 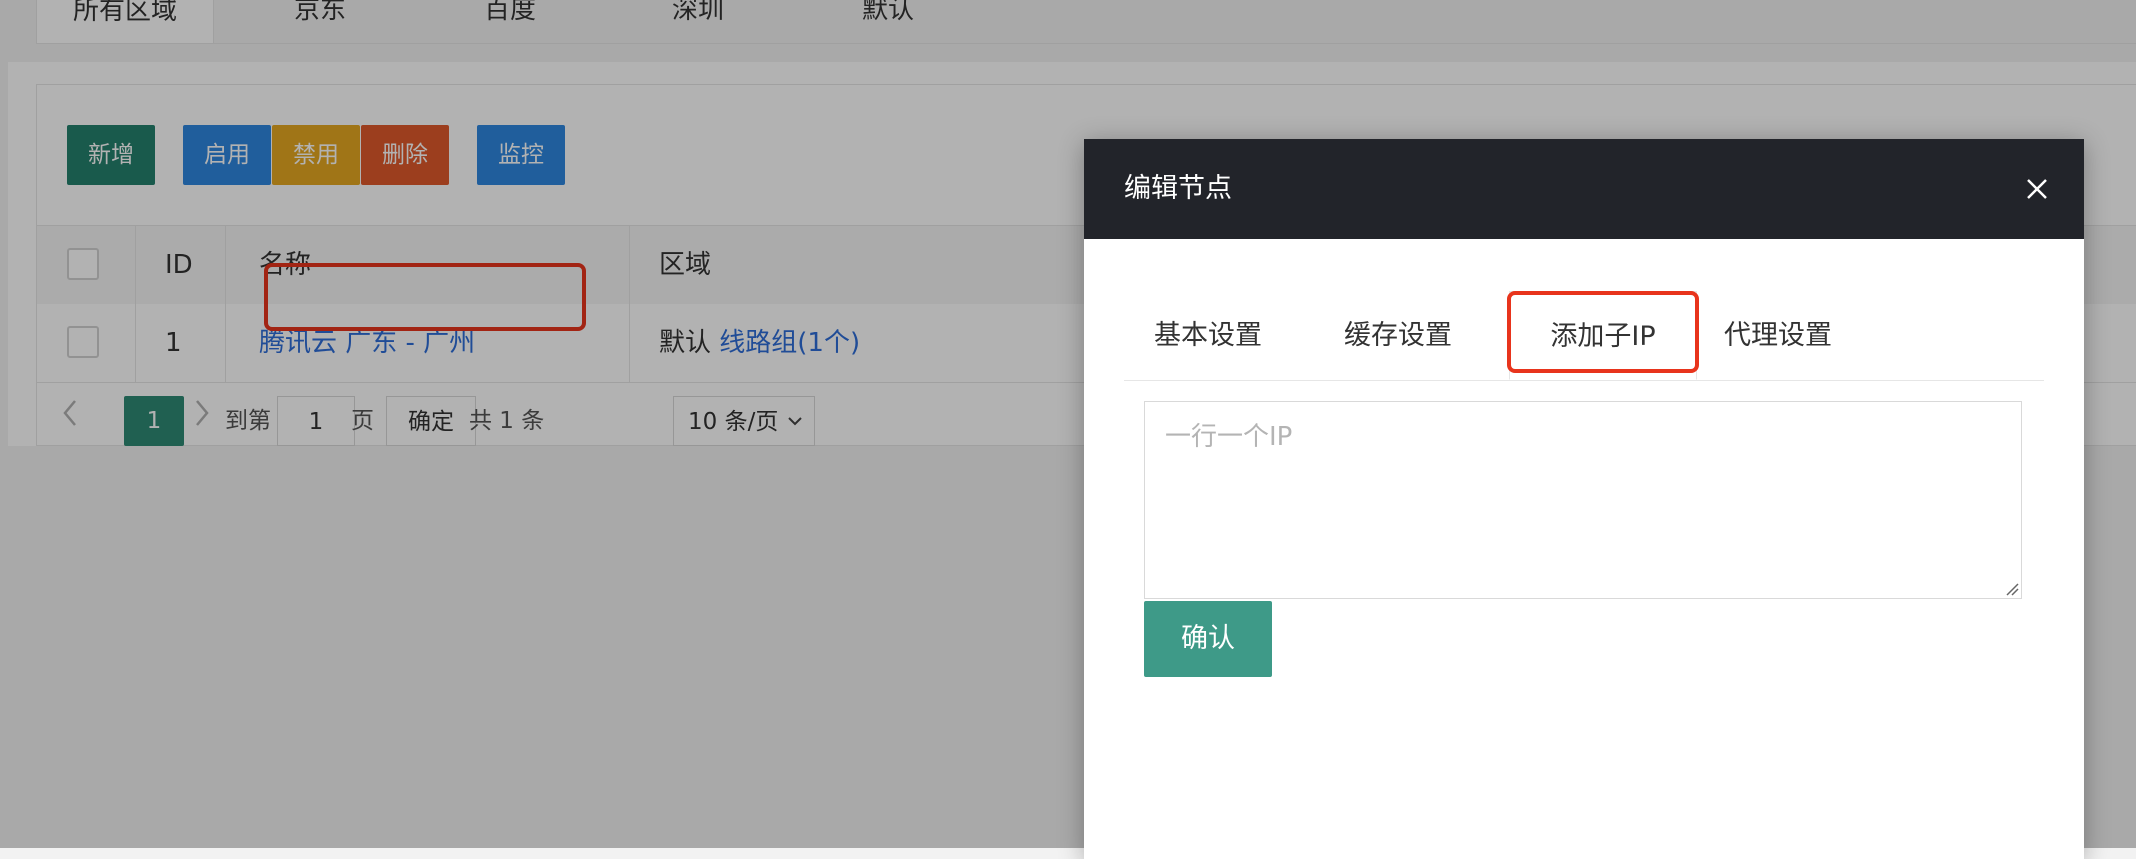 I want to click on ip-list-textarea: 一行一个IP, so click(x=1583, y=500).